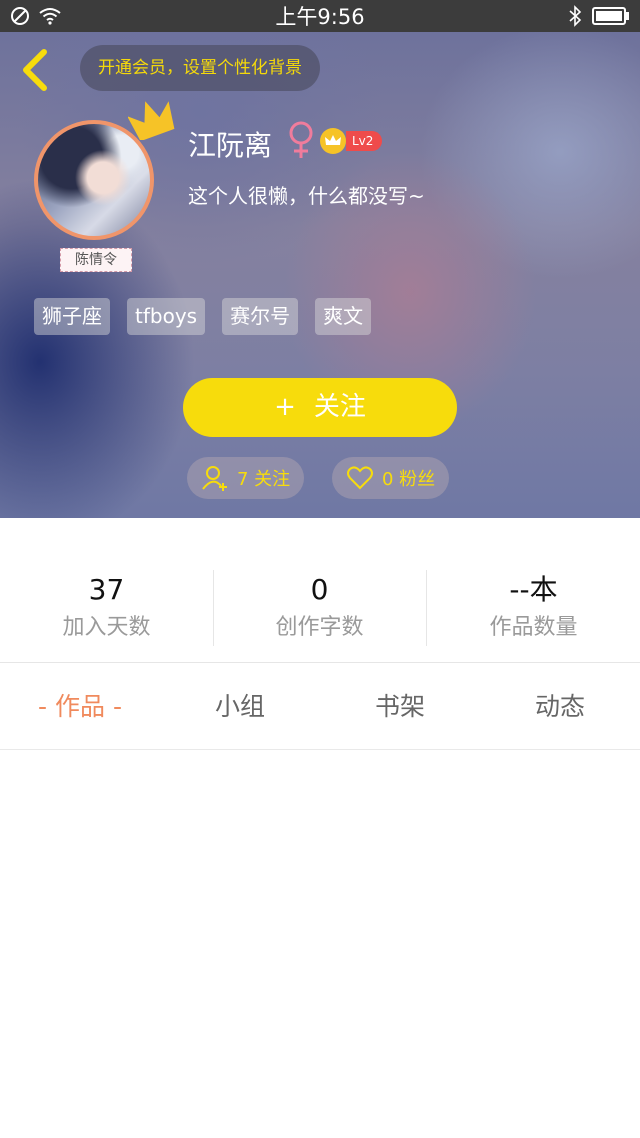 Image resolution: width=640 pixels, height=1138 pixels. What do you see at coordinates (20, 16) in the screenshot?
I see `no-sim-icon` at bounding box center [20, 16].